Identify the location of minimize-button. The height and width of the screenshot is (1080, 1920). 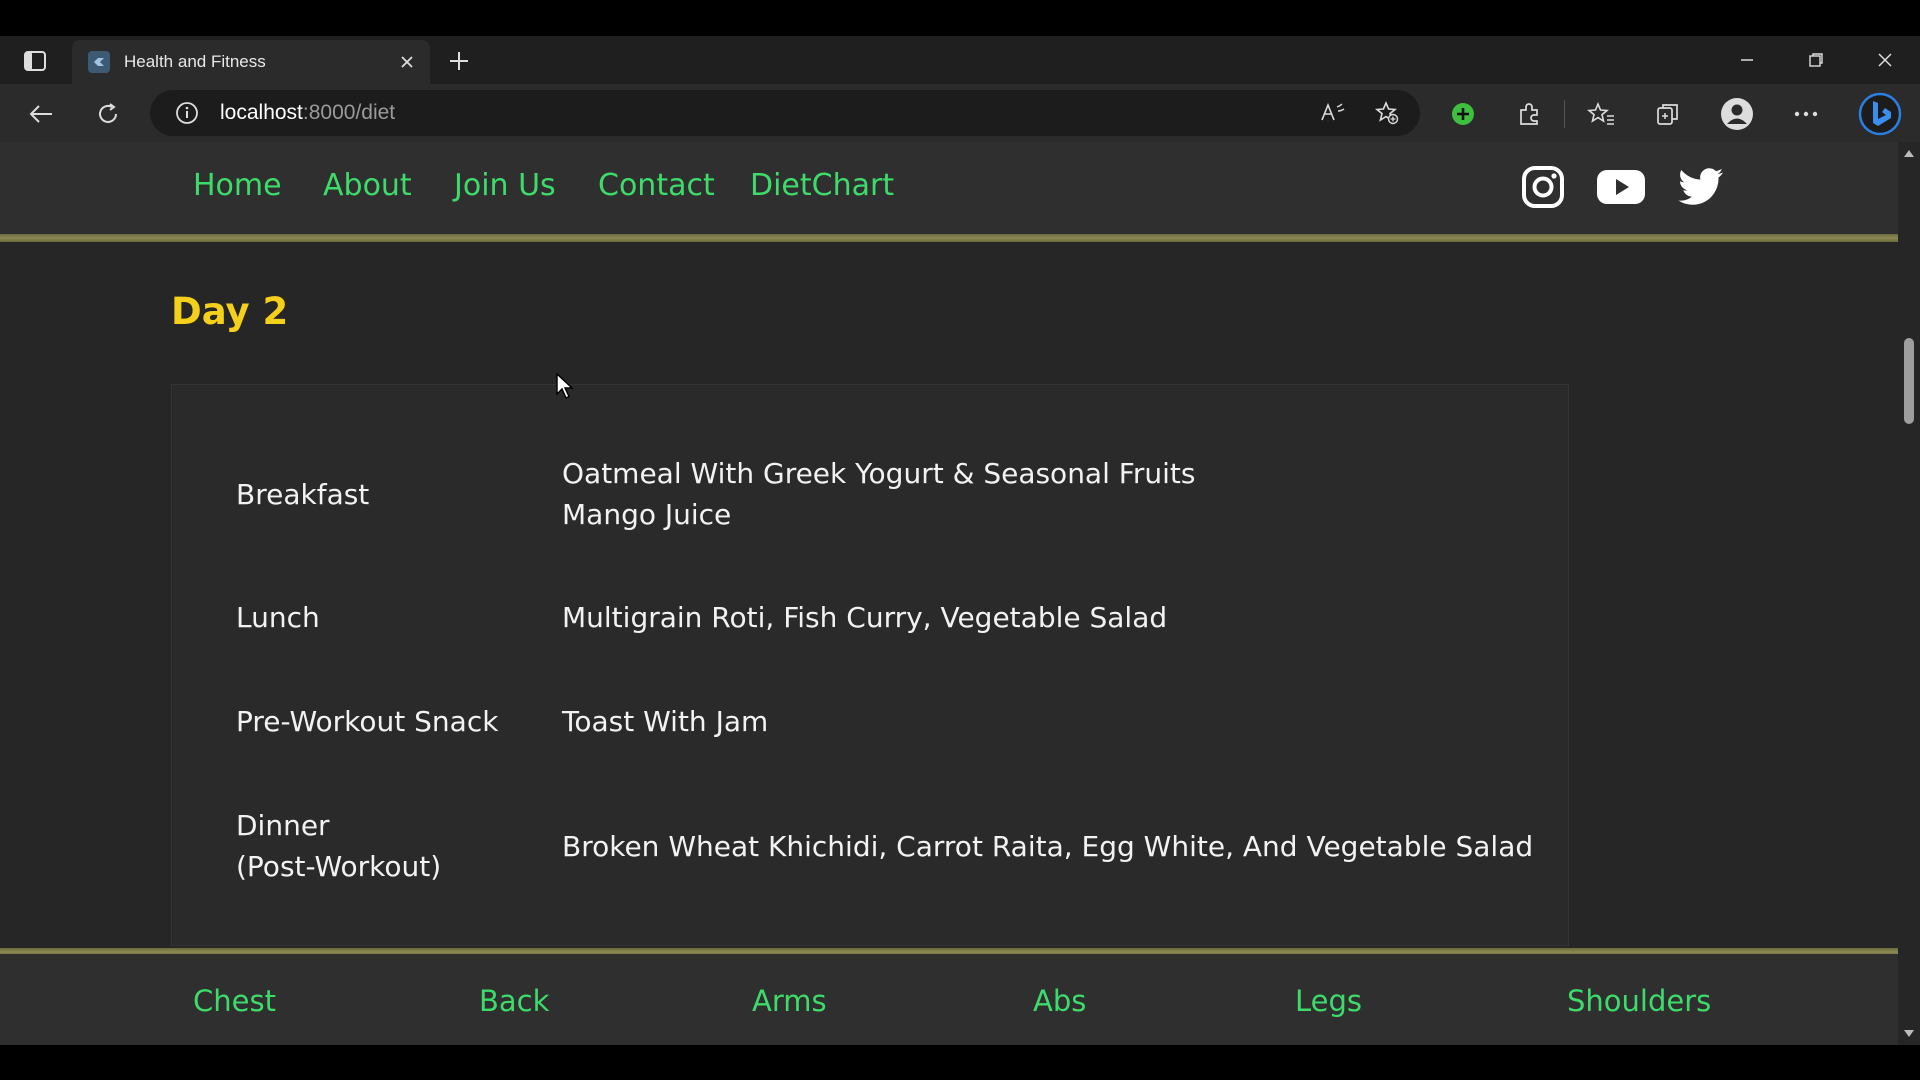
(1747, 60).